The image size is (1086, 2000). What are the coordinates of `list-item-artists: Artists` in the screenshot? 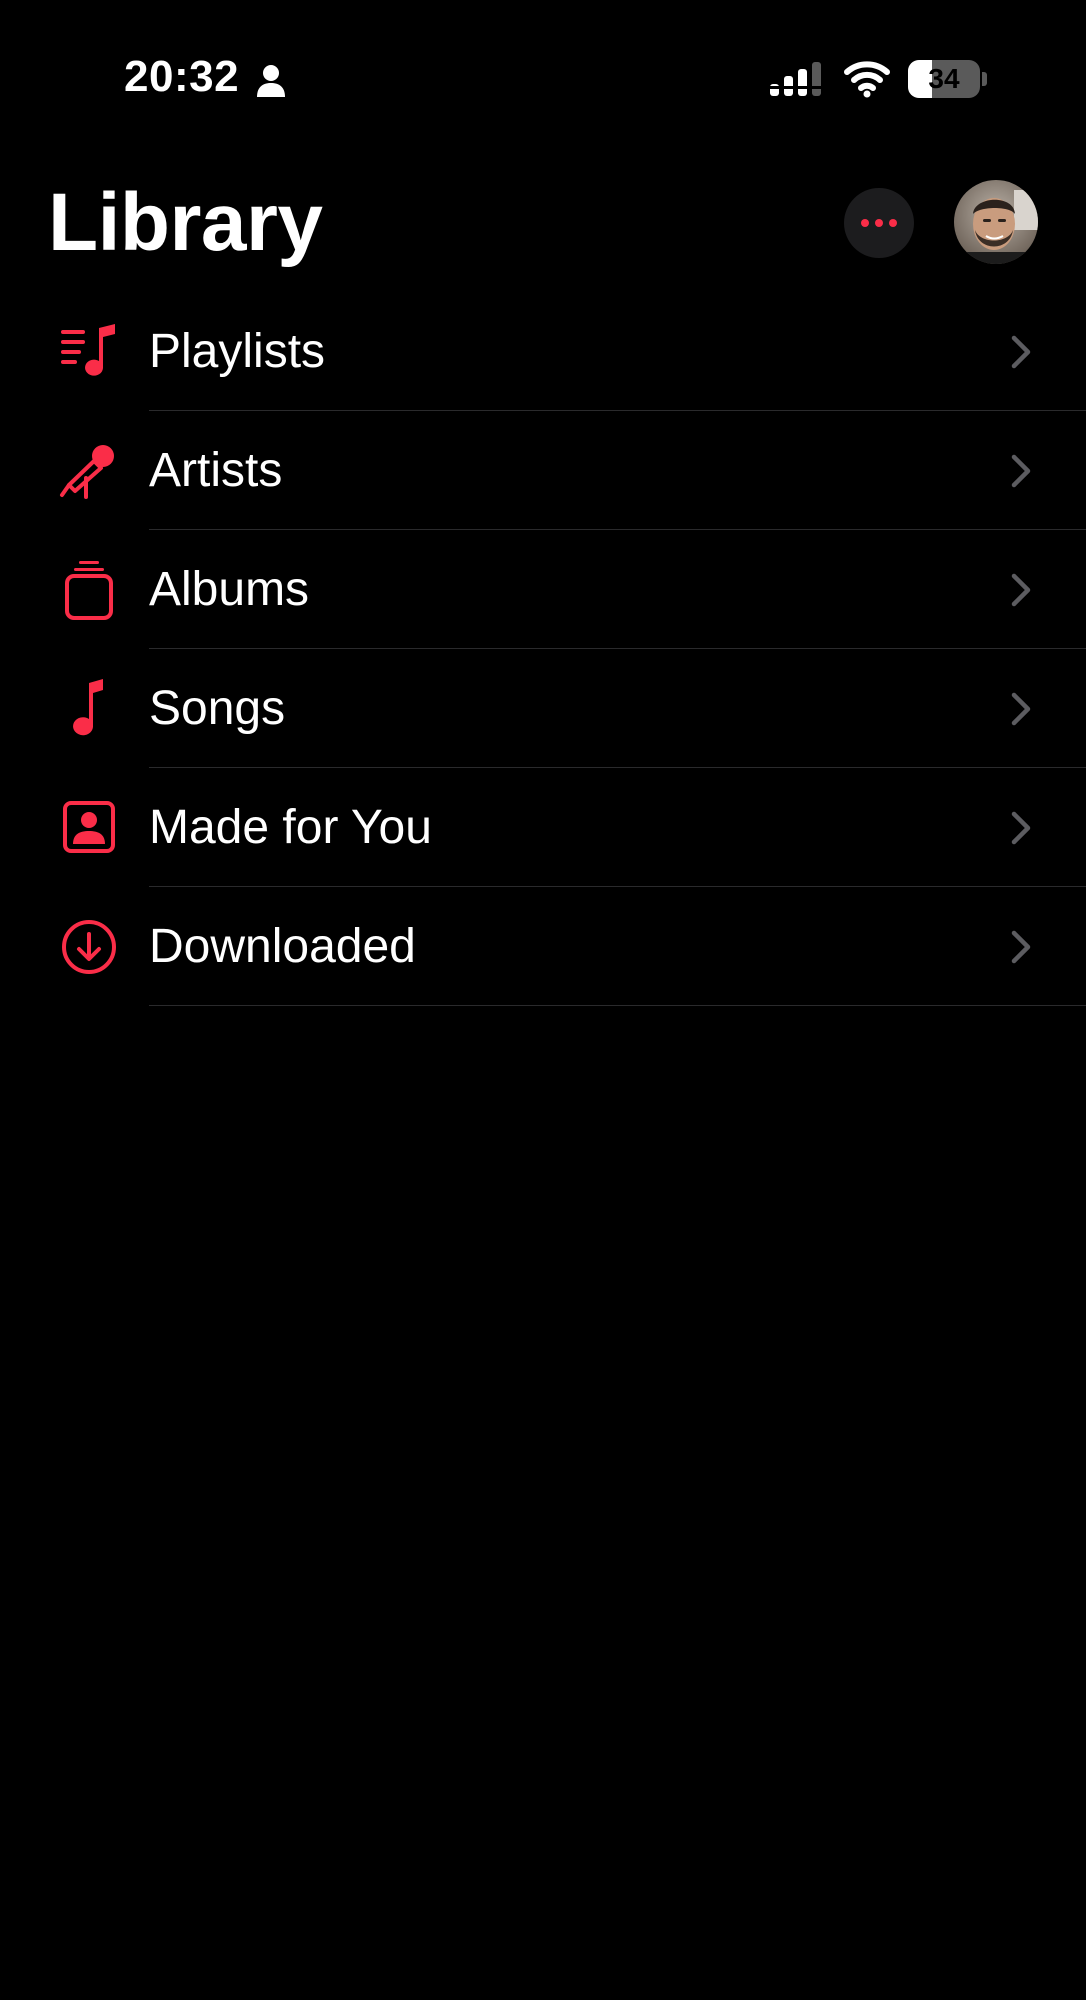 It's located at (543, 470).